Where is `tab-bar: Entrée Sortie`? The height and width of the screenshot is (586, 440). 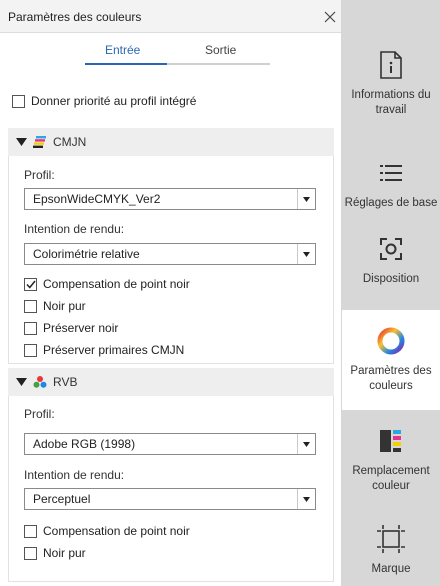
tab-bar: Entrée Sortie is located at coordinates (171, 51).